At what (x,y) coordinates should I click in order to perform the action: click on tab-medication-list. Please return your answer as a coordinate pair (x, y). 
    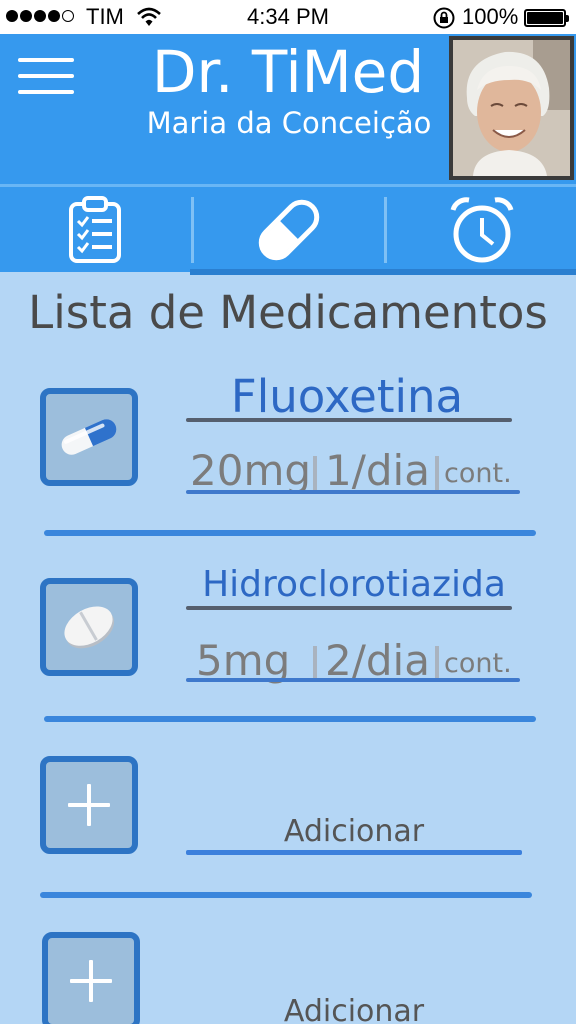
    Looking at the image, I should click on (95, 229).